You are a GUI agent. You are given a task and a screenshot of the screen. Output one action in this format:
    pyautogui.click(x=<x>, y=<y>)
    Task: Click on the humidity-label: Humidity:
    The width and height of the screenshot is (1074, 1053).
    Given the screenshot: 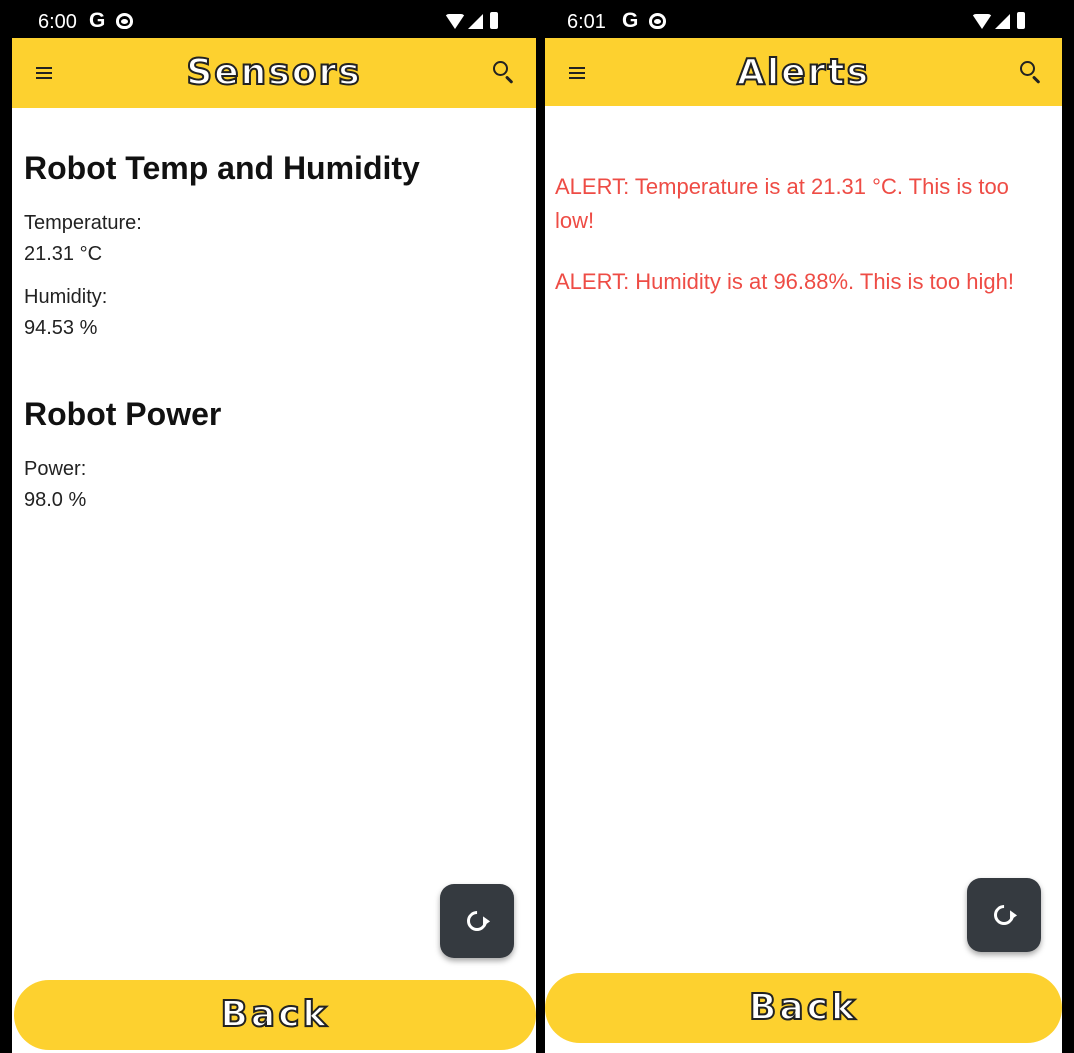 What is the action you would take?
    pyautogui.click(x=66, y=297)
    